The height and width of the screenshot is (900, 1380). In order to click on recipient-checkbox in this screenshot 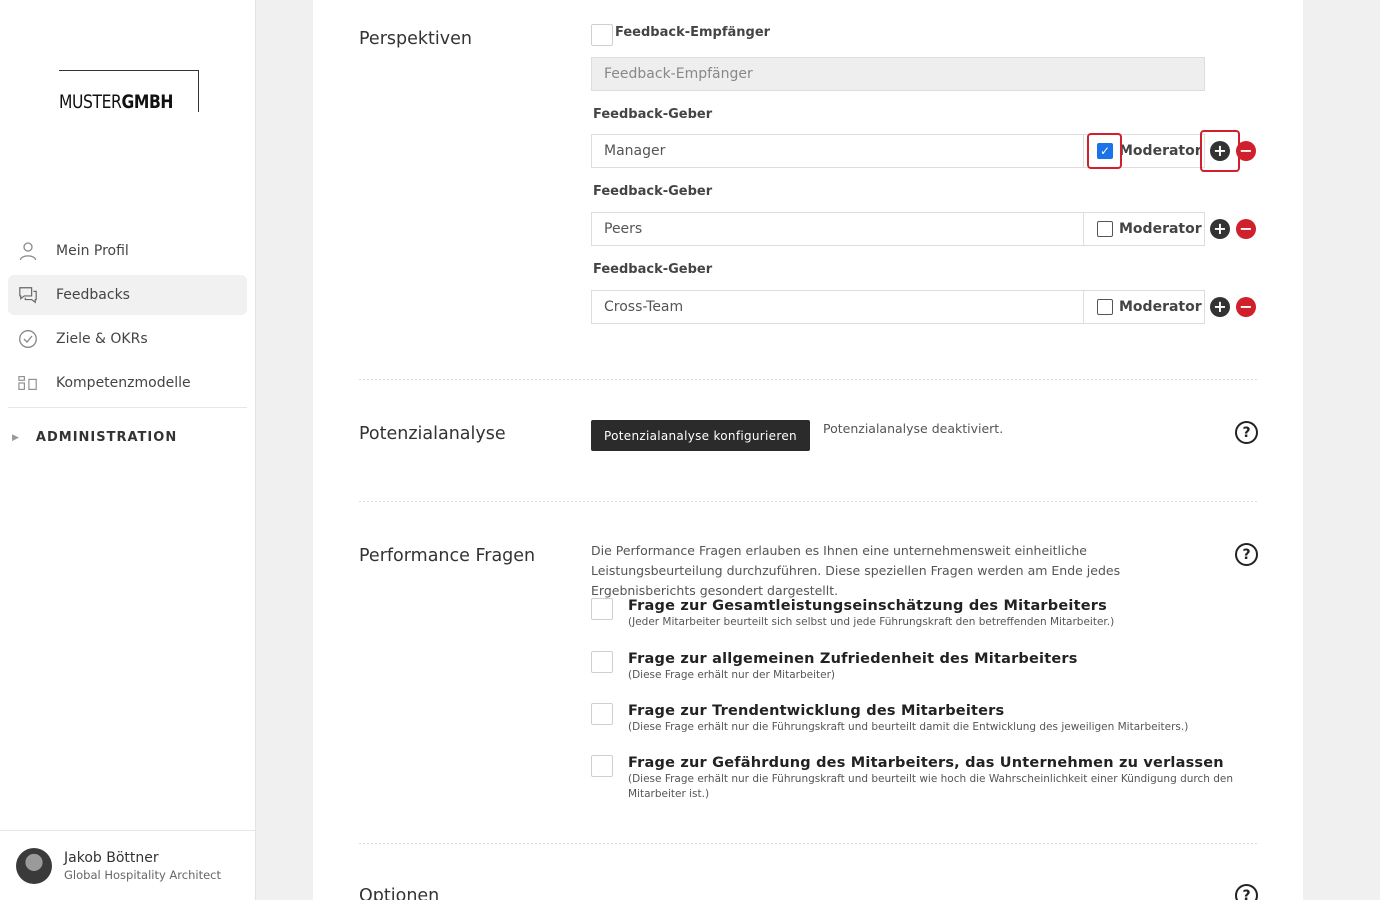, I will do `click(602, 35)`.